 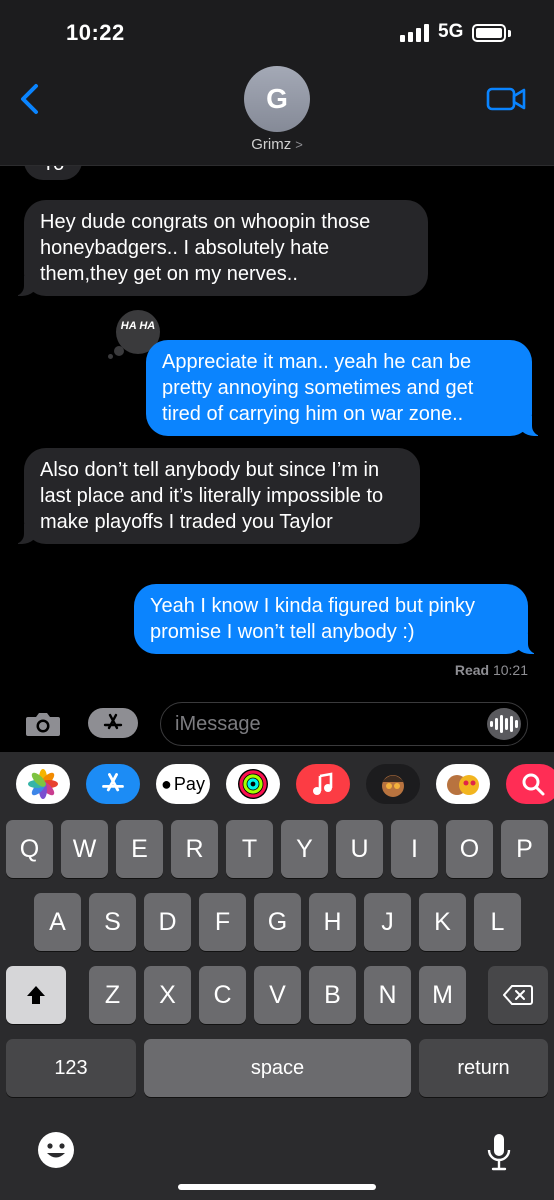 What do you see at coordinates (414, 849) in the screenshot?
I see `key-i: I` at bounding box center [414, 849].